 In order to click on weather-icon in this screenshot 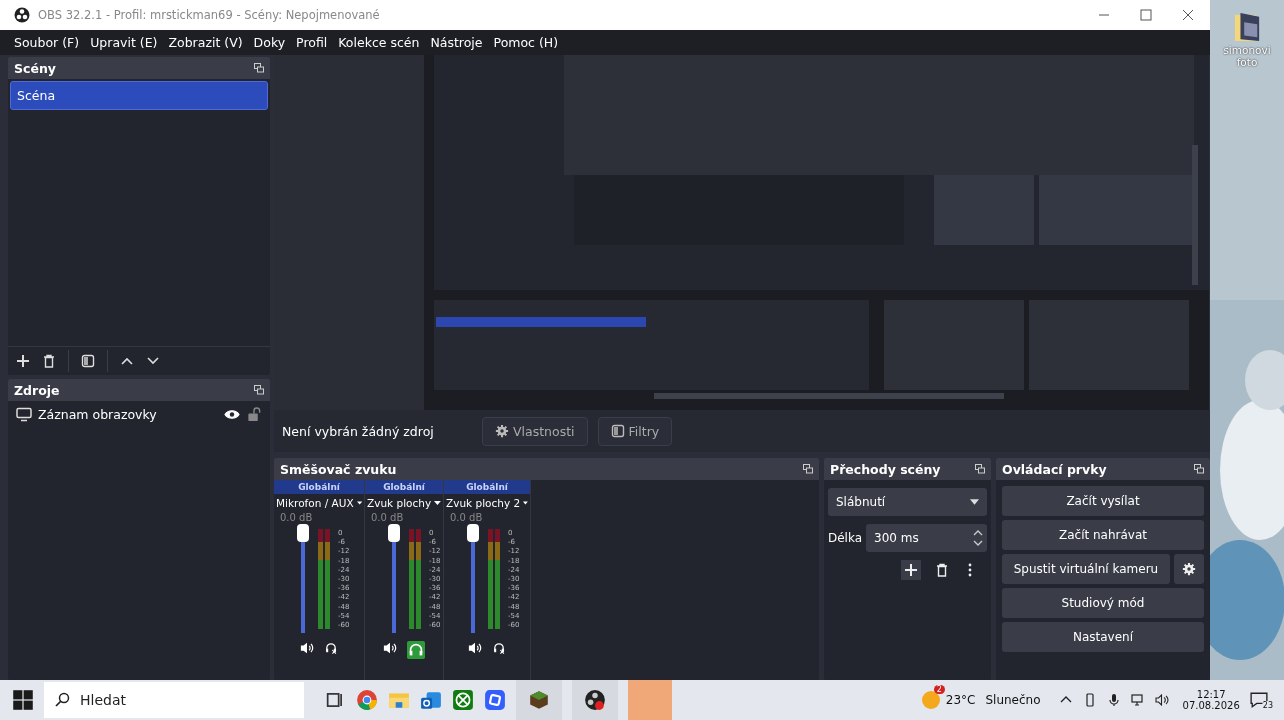, I will do `click(930, 700)`.